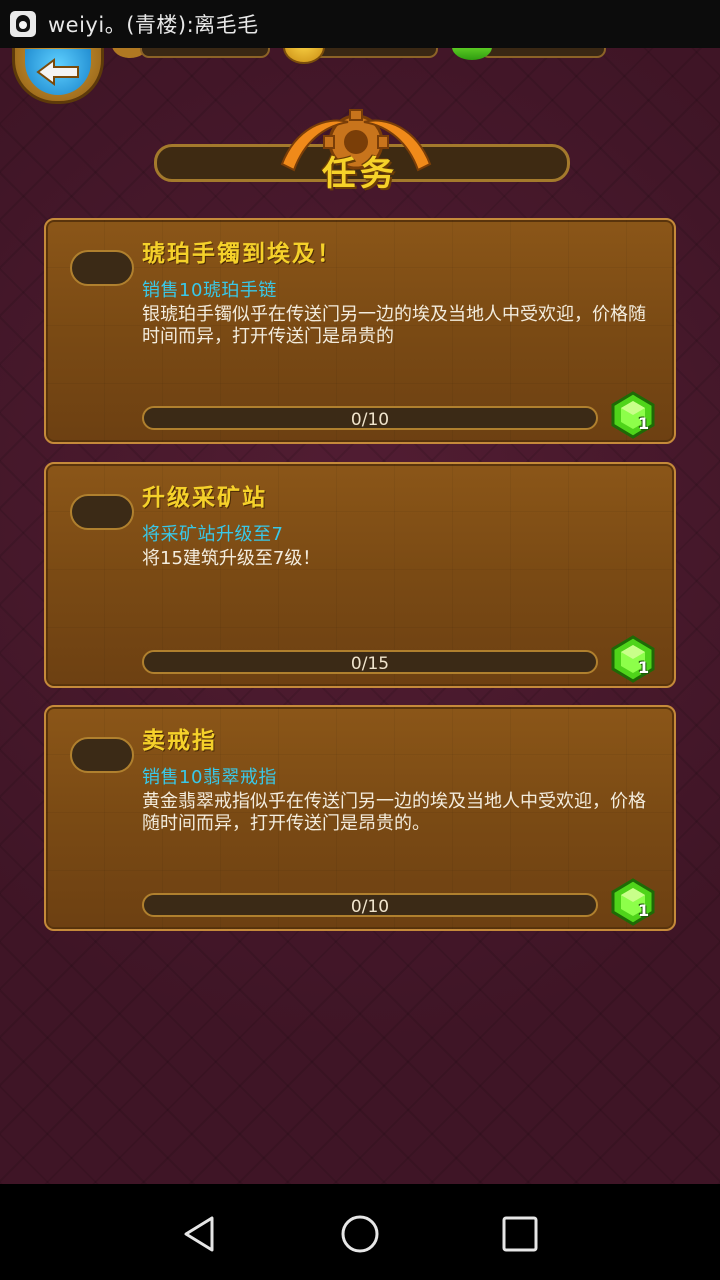  Describe the element at coordinates (58, 72) in the screenshot. I see `back-arrow-icon` at that location.